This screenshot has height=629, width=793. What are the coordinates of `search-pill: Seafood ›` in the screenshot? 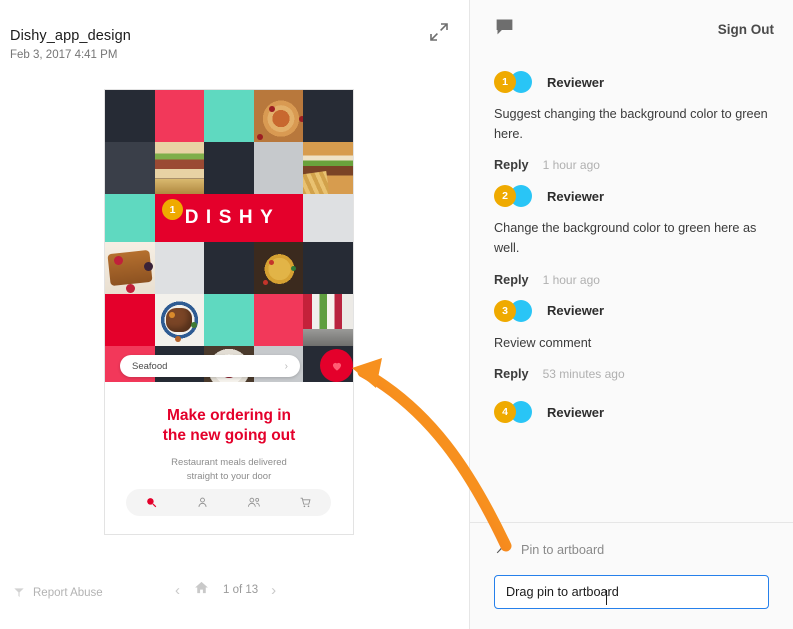 It's located at (210, 366).